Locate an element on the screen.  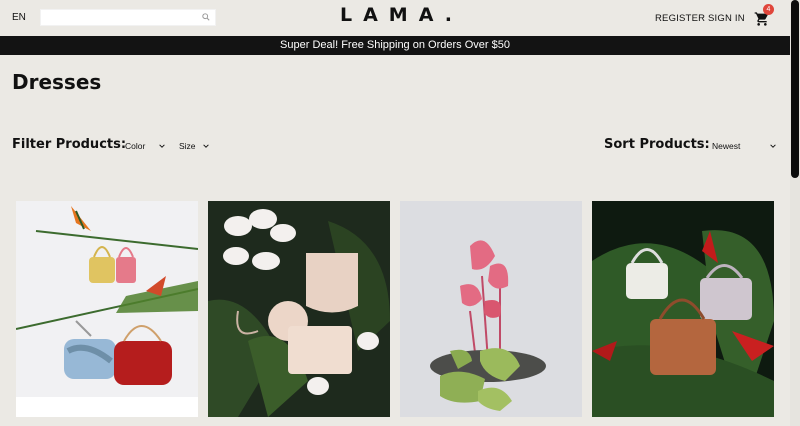
sign-in-link: SIGN IN is located at coordinates (726, 18).